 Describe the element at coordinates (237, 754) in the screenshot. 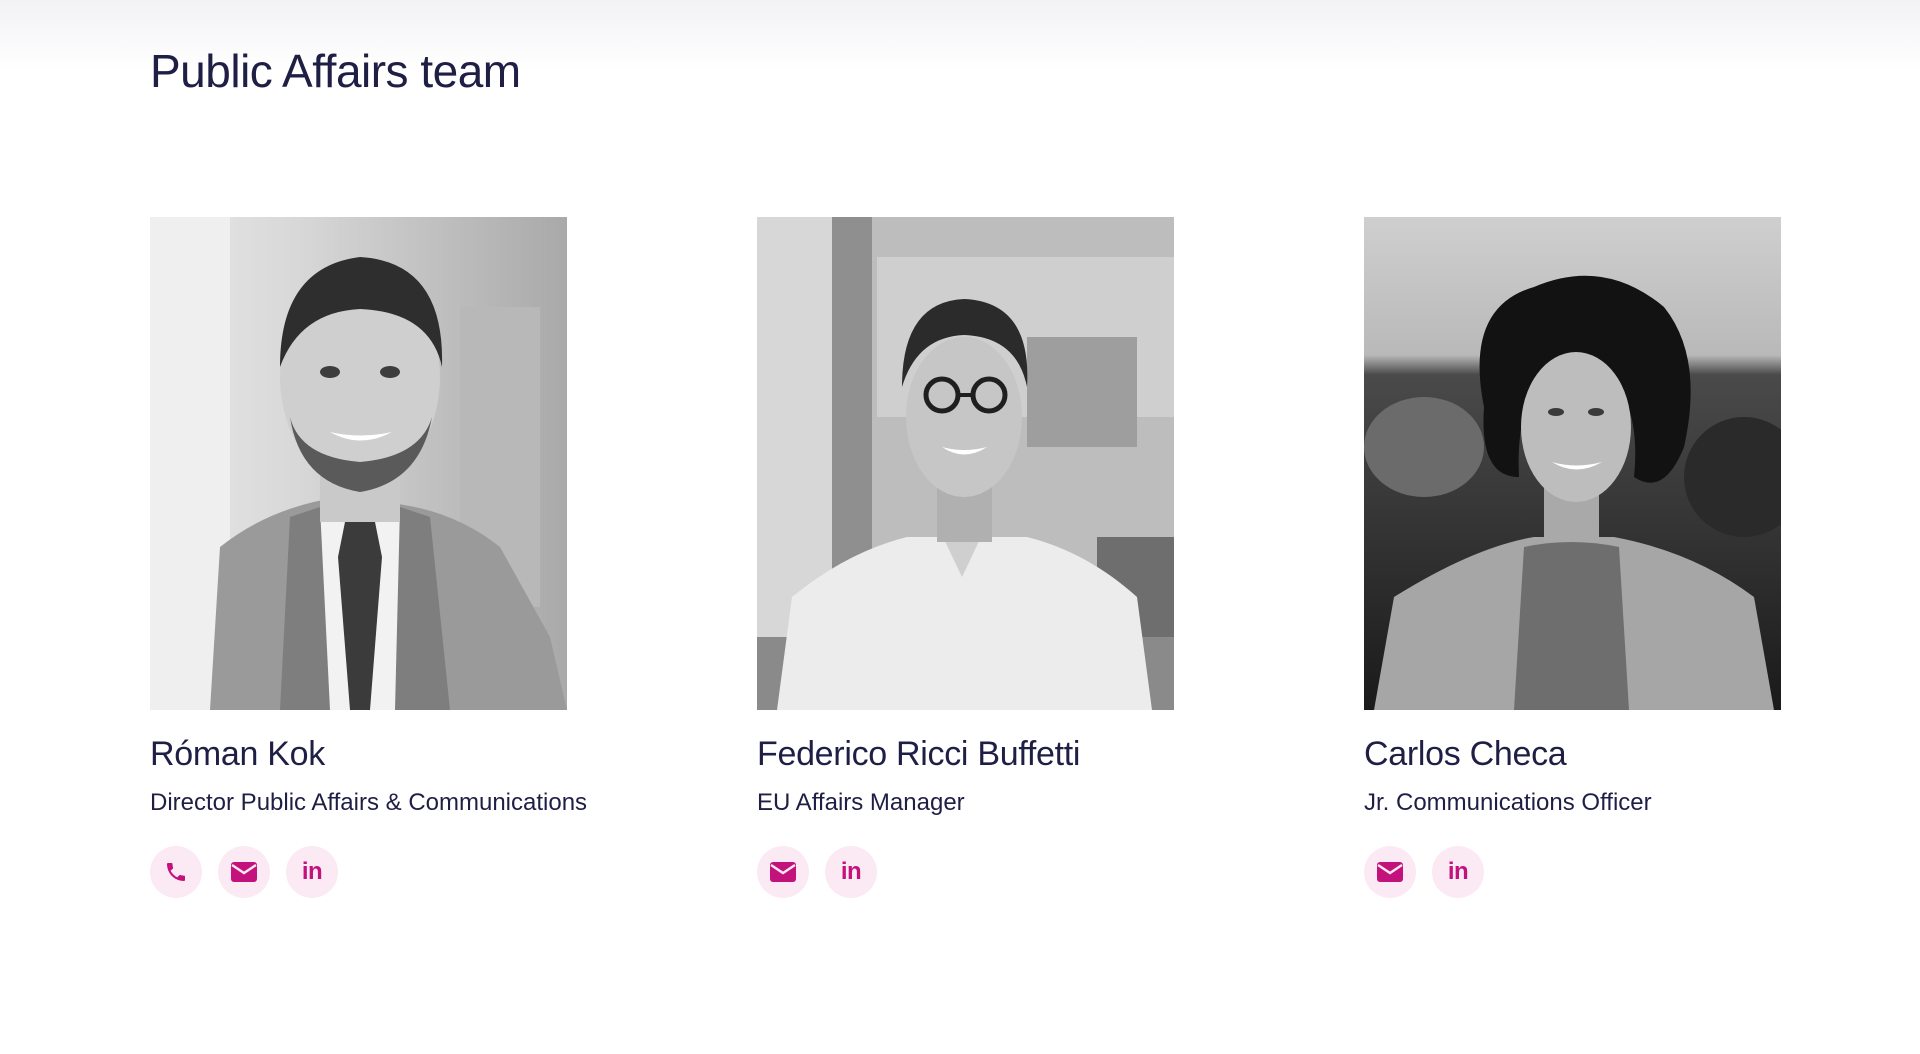

I see `member-name: Róman Kok` at that location.